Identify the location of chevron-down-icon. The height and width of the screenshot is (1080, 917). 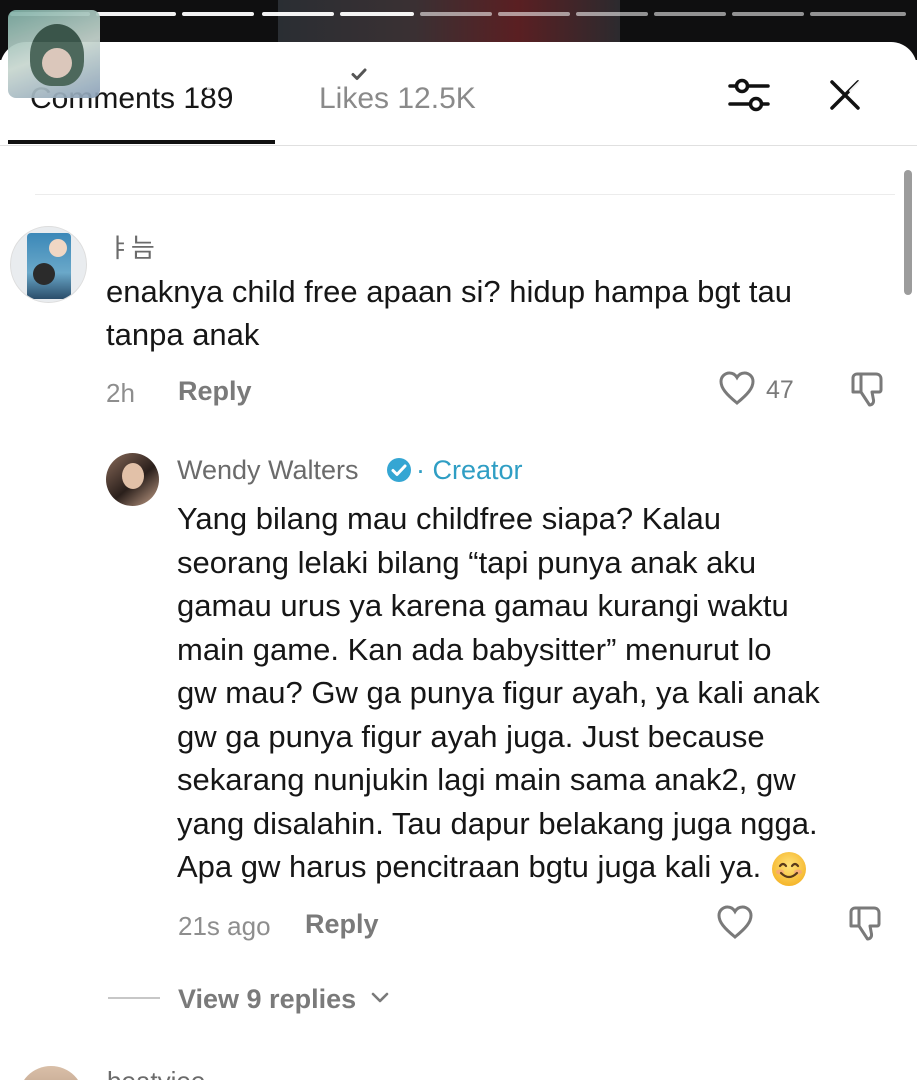
(380, 998).